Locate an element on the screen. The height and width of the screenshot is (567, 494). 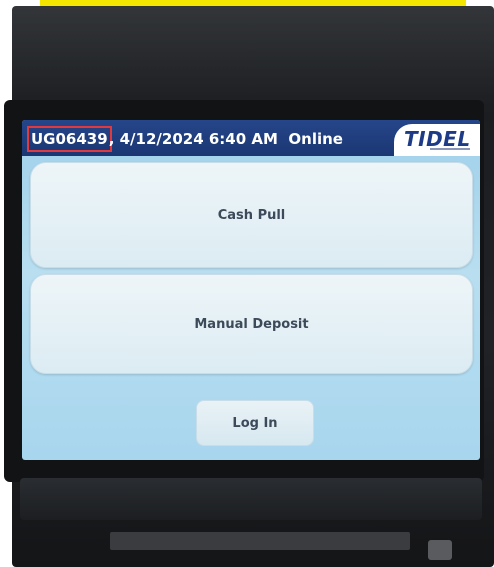
status-text: UG06439, 4/12/2024 6:40 AM Online is located at coordinates (185, 139).